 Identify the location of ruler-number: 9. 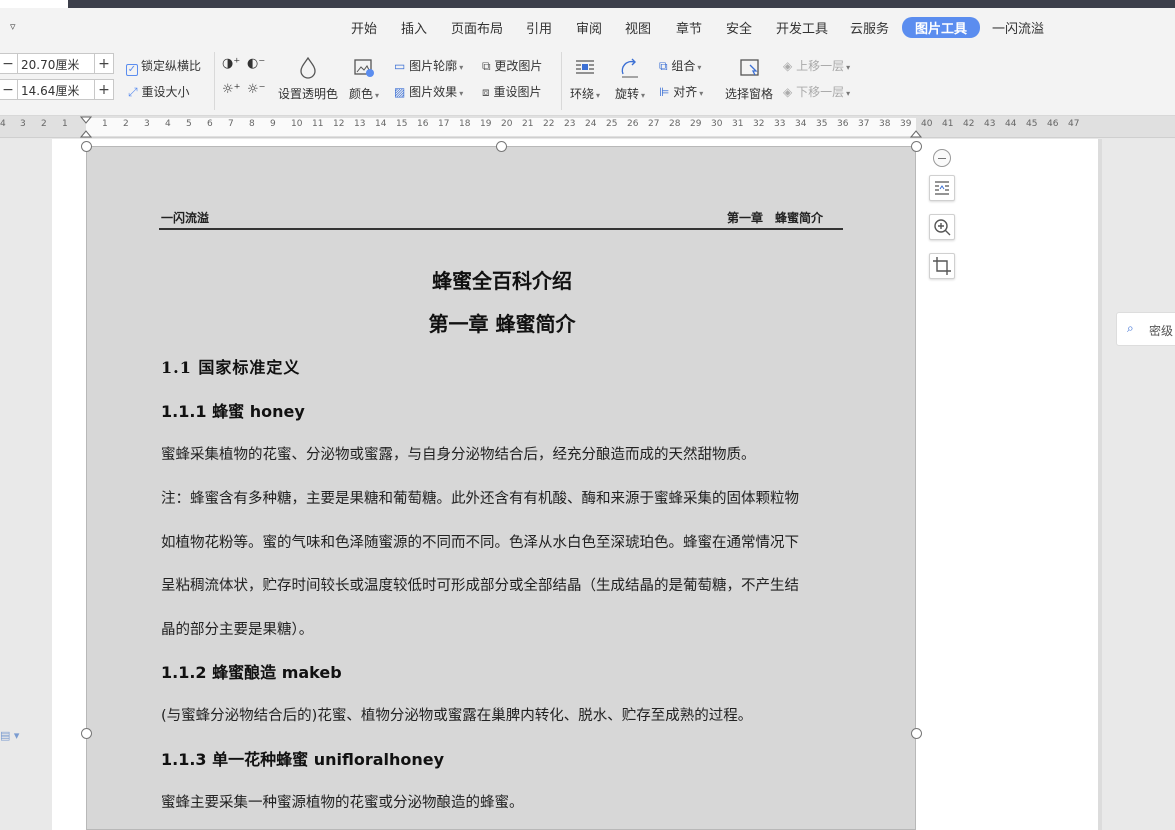
(273, 124).